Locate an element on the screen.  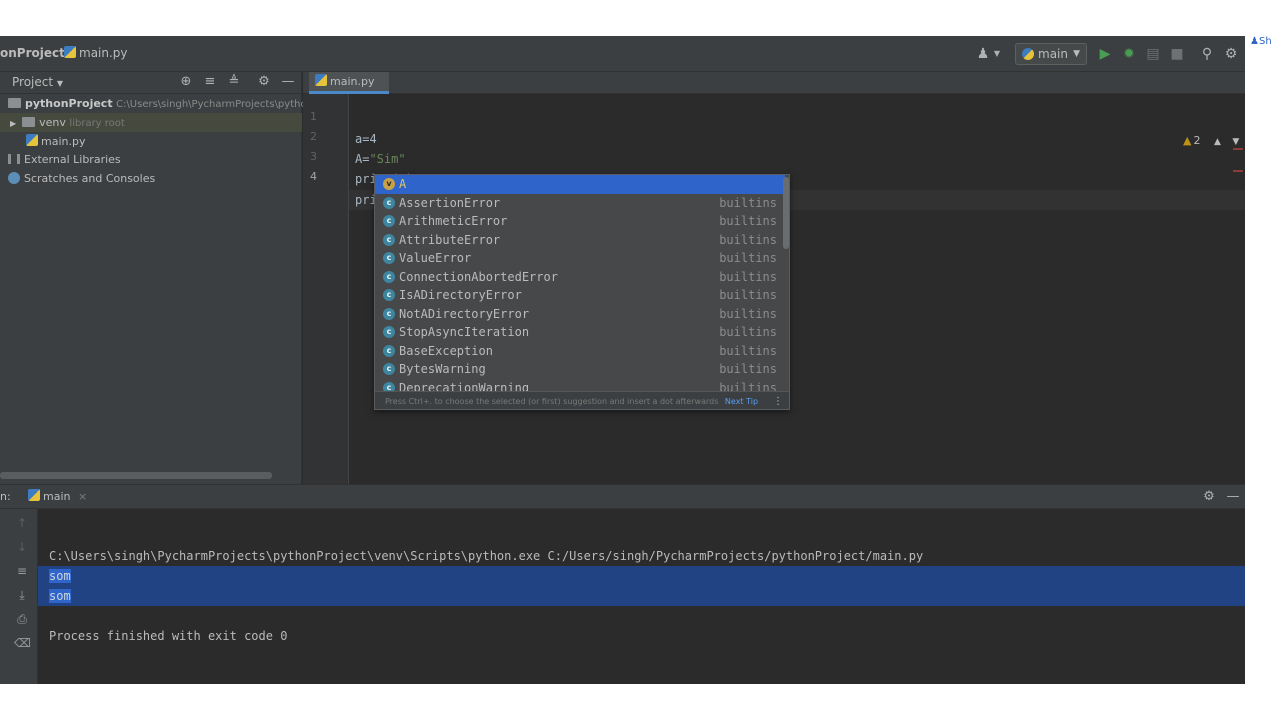
run-toolbar: ↑ ↓ ≡ ⤓ ⎙ ⌫ is located at coordinates (19, 596).